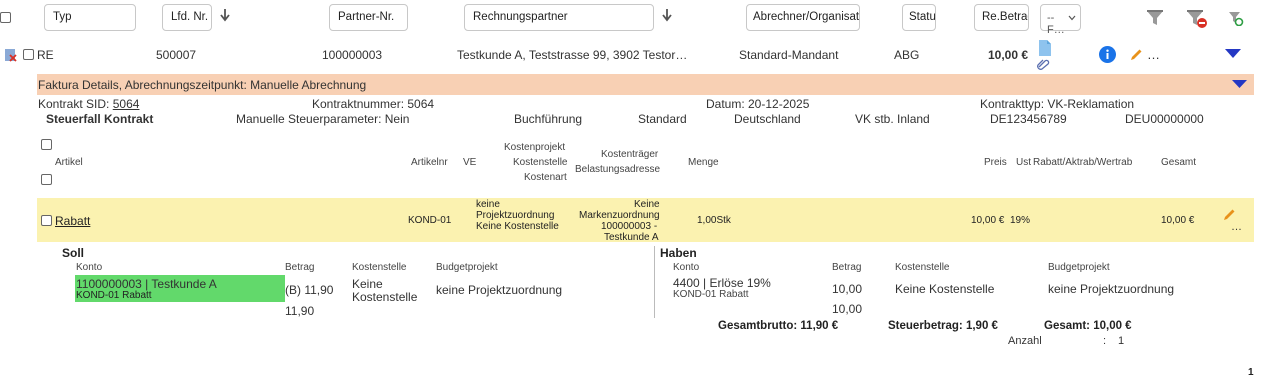 This screenshot has width=1270, height=386. I want to click on col-ust: Ust, so click(1023, 162).